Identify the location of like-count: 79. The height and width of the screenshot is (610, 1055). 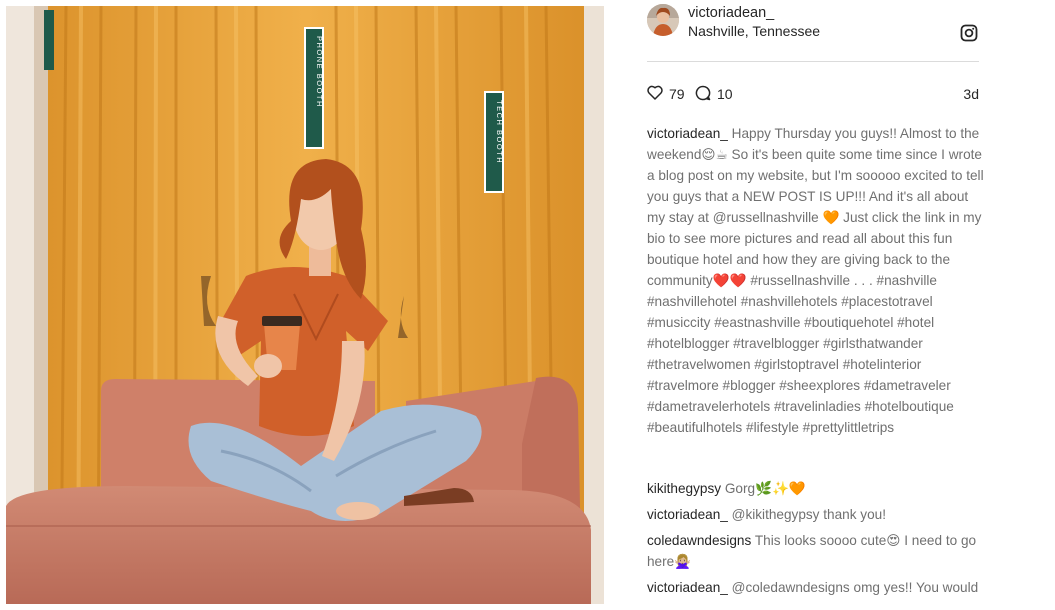
(677, 94).